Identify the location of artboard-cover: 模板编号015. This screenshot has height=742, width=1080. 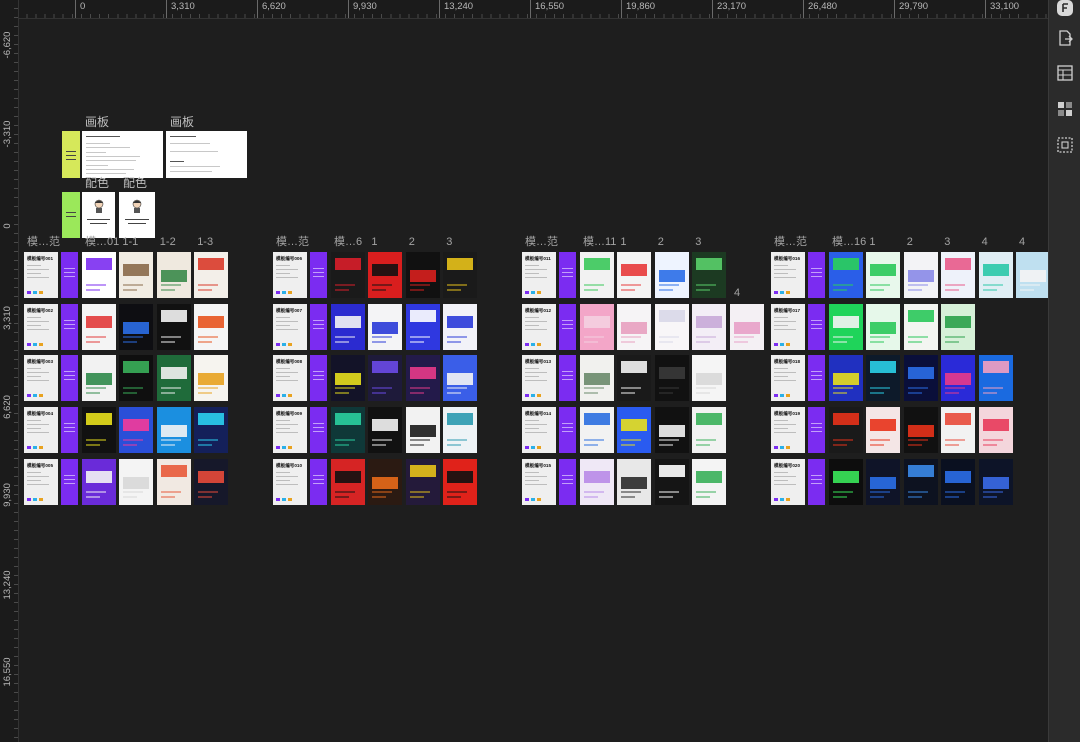
(539, 482).